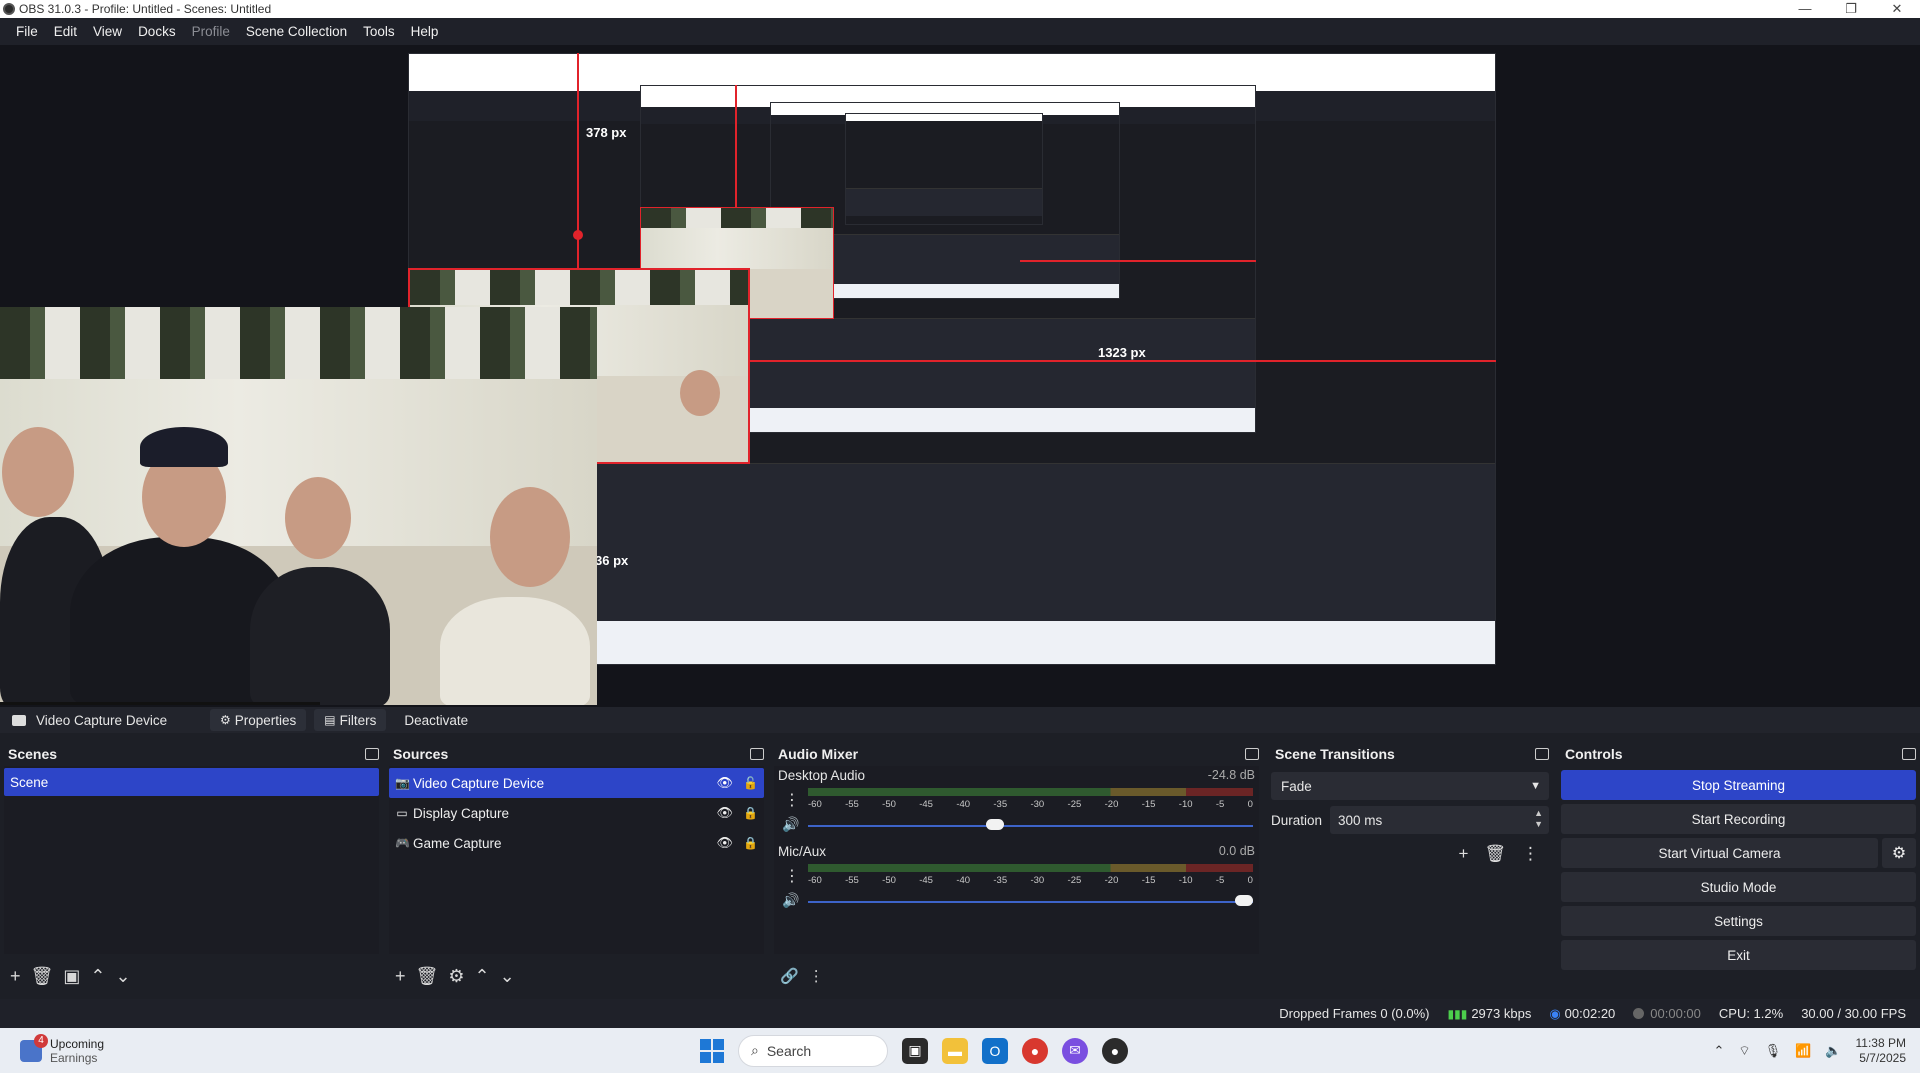 This screenshot has width=1920, height=1073. I want to click on clock: 11:38 PM 5/7/2025, so click(1881, 1051).